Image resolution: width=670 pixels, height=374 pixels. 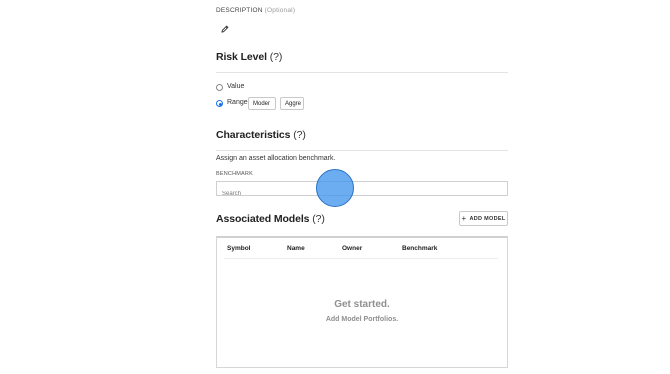 I want to click on characteristics-help: (?), so click(x=299, y=135).